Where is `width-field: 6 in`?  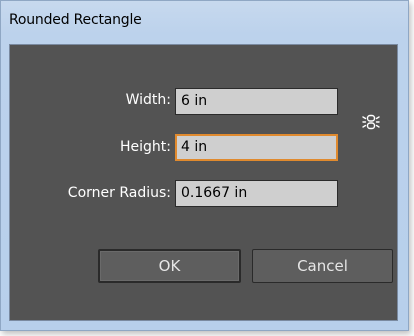 width-field: 6 in is located at coordinates (256, 101).